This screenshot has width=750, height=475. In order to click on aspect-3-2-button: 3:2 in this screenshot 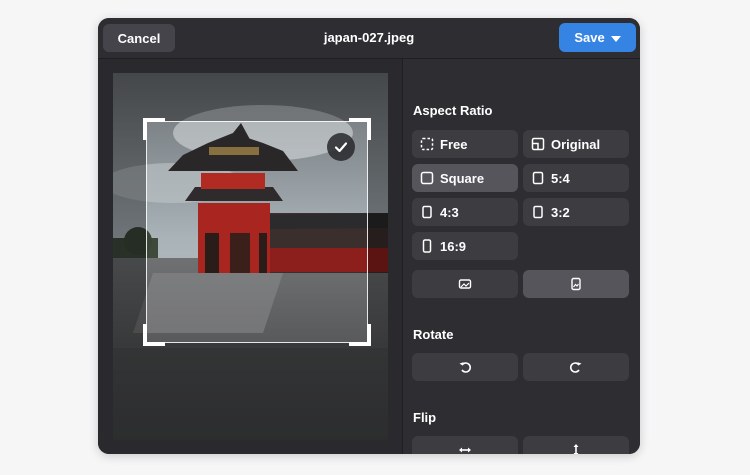, I will do `click(576, 212)`.